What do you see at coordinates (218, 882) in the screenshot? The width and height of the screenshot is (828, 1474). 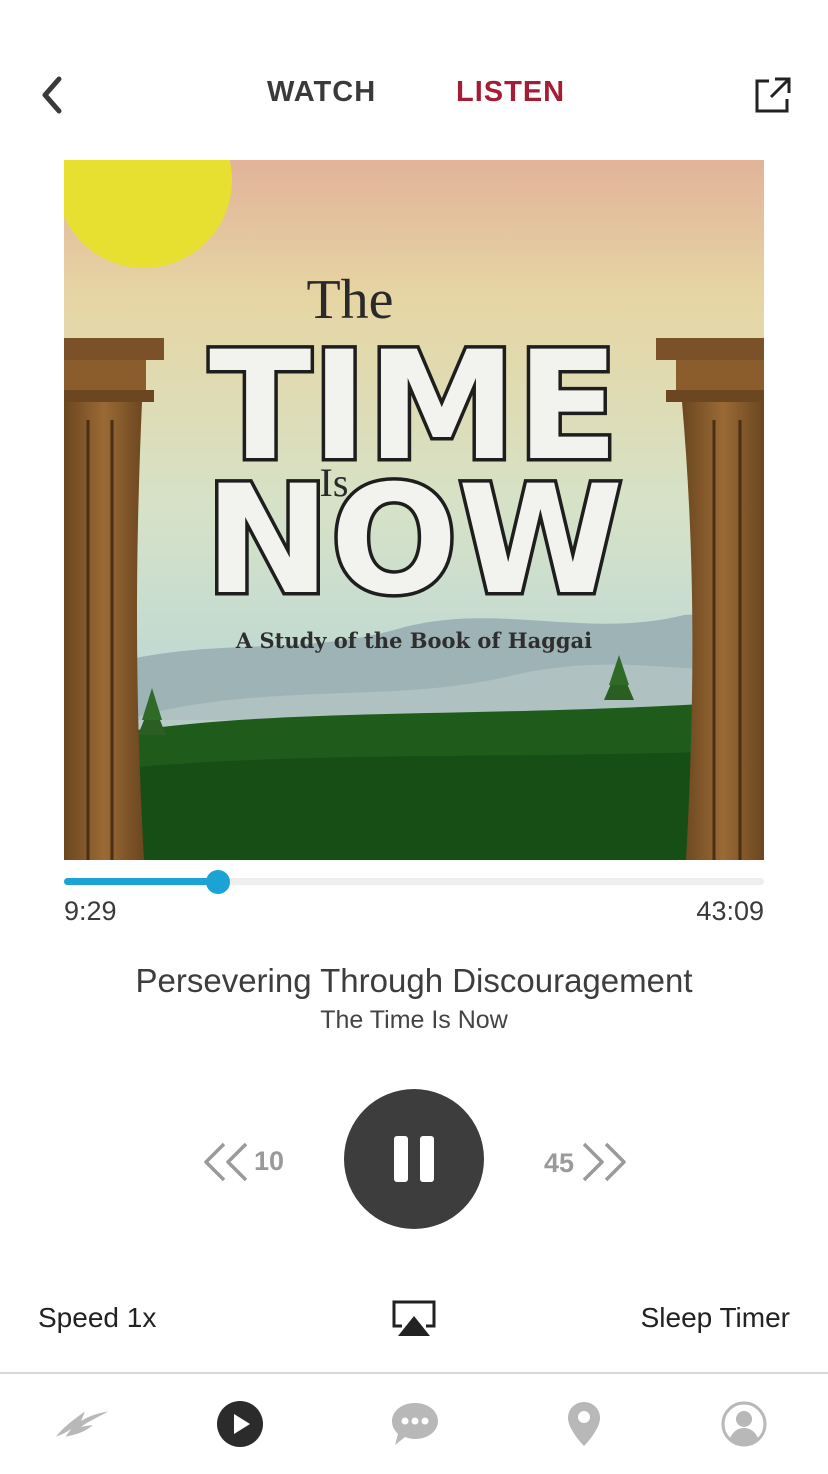 I see `progress-thumb` at bounding box center [218, 882].